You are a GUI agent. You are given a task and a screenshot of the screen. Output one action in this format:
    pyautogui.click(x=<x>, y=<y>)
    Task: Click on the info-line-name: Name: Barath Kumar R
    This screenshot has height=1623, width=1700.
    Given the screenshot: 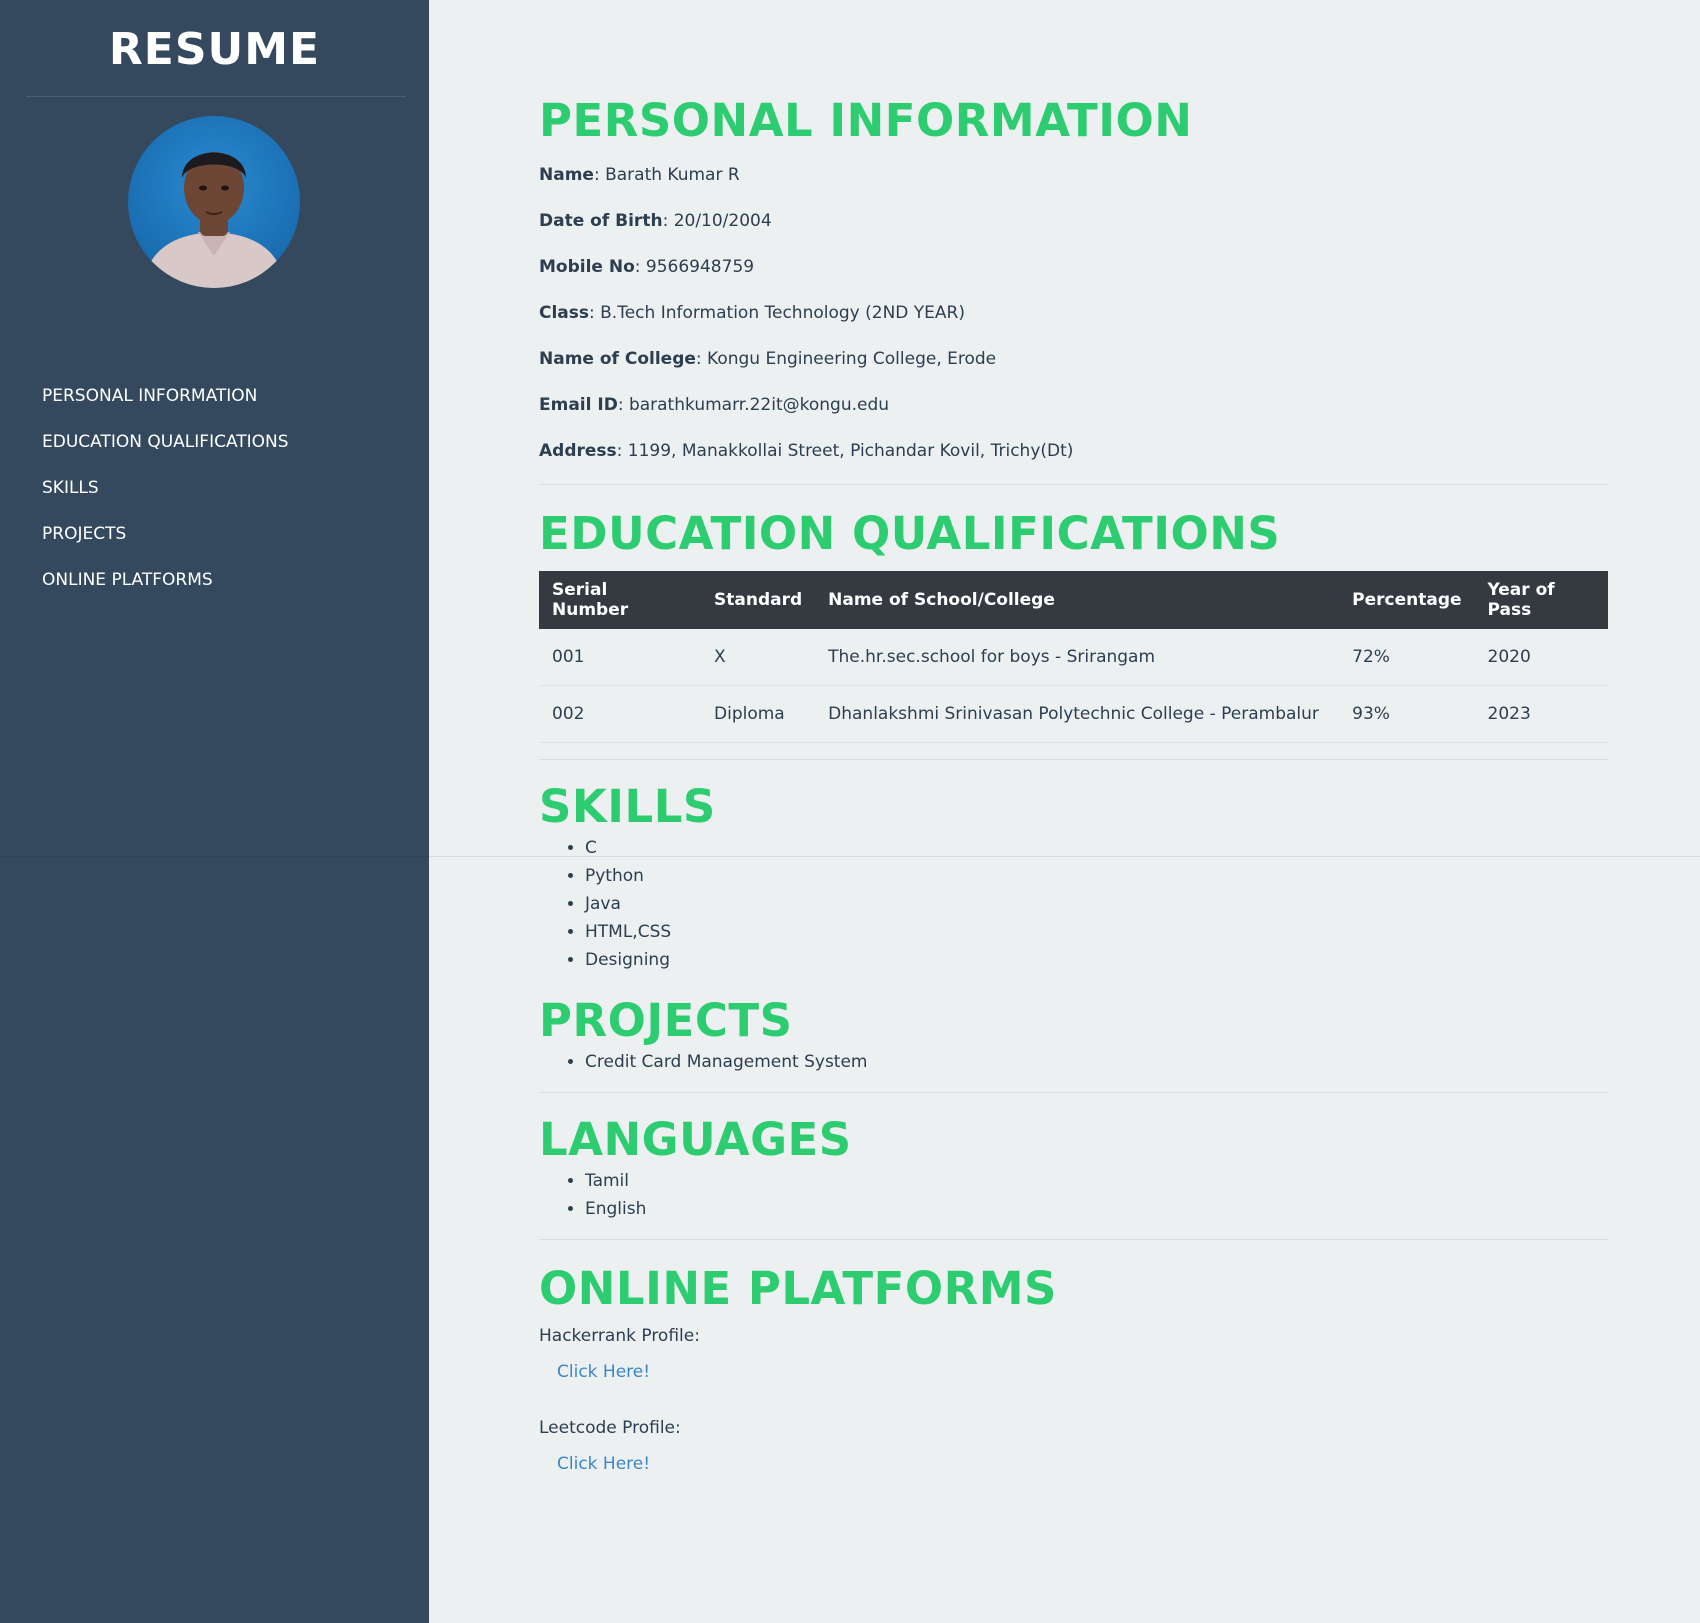 What is the action you would take?
    pyautogui.click(x=1073, y=175)
    